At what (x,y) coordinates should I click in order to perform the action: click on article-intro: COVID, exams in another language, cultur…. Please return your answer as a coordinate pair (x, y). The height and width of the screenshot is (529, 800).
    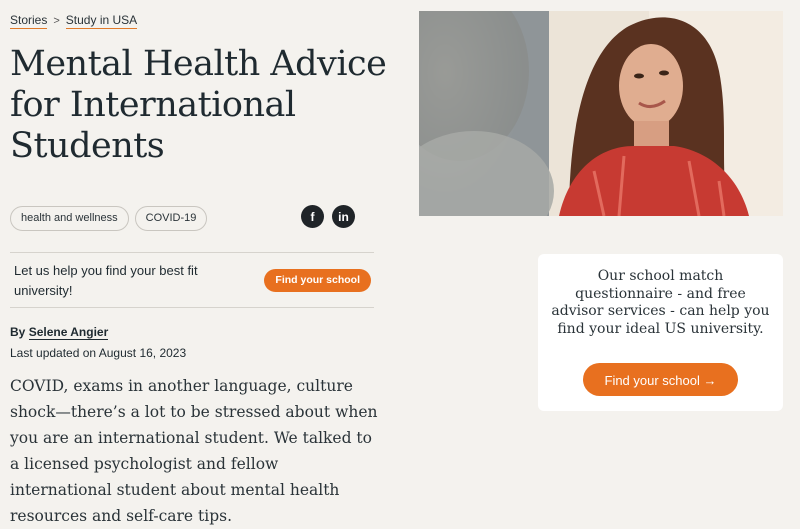
    Looking at the image, I should click on (194, 451).